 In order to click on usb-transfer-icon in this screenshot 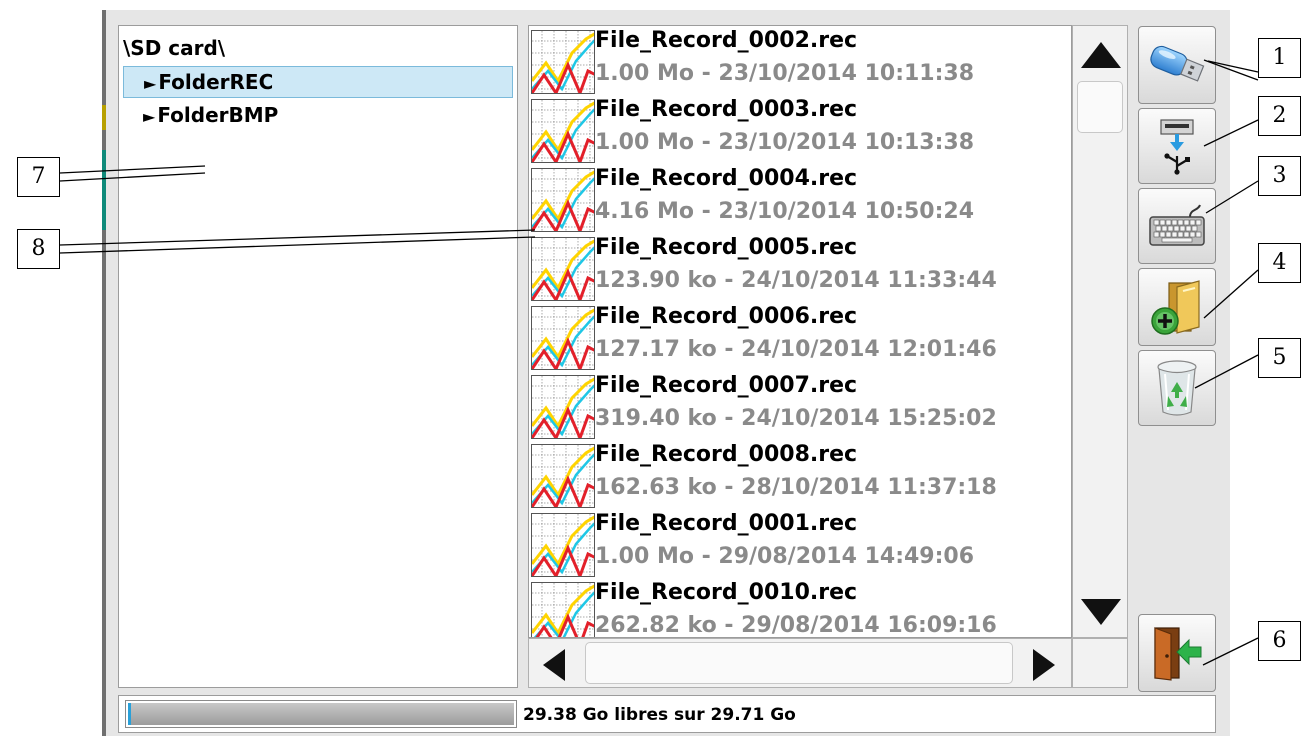, I will do `click(1177, 147)`.